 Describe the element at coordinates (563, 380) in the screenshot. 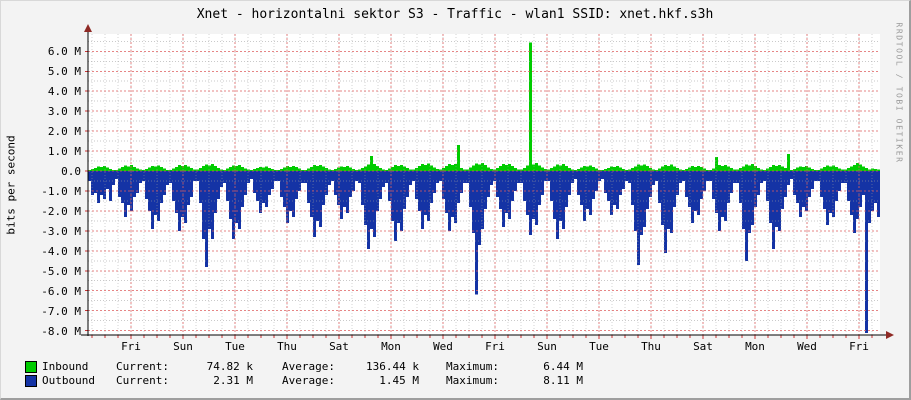

I see `maximum-value: 8.11 M` at that location.